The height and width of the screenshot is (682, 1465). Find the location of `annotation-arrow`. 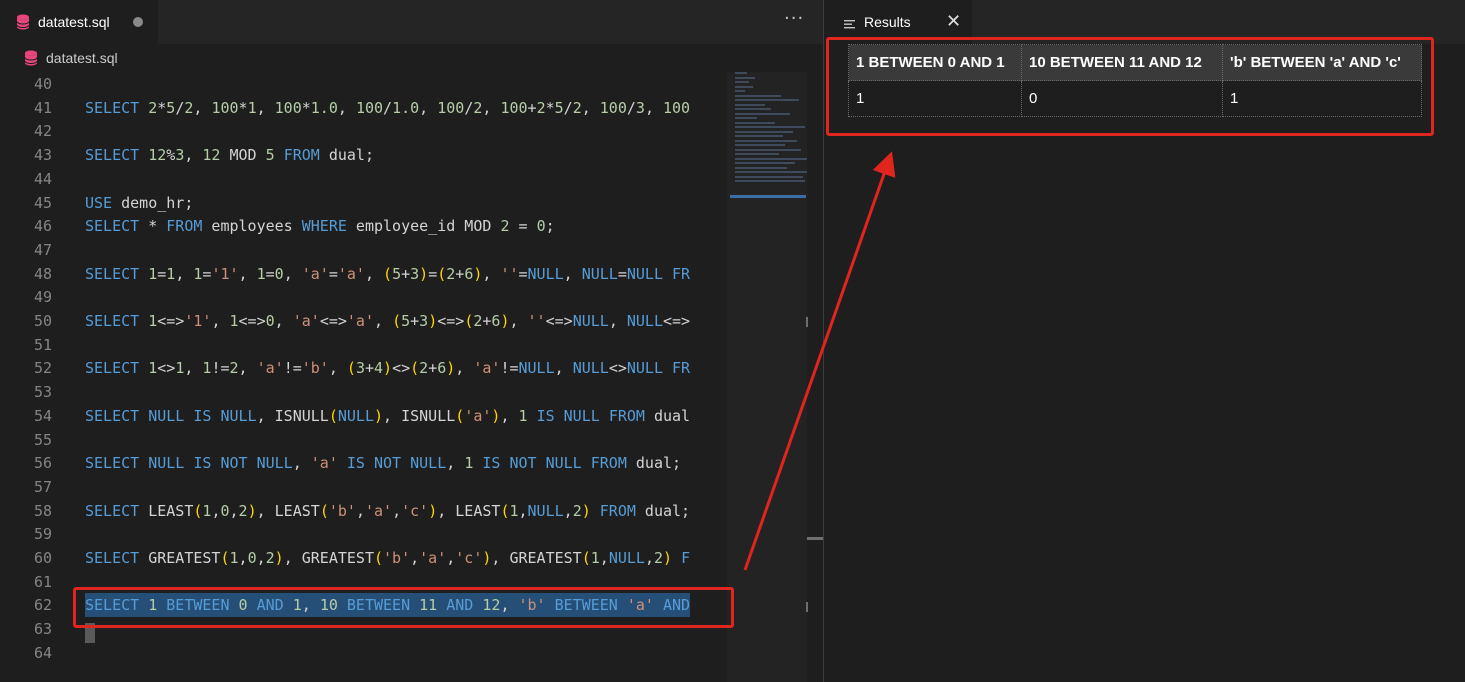

annotation-arrow is located at coordinates (819, 361).